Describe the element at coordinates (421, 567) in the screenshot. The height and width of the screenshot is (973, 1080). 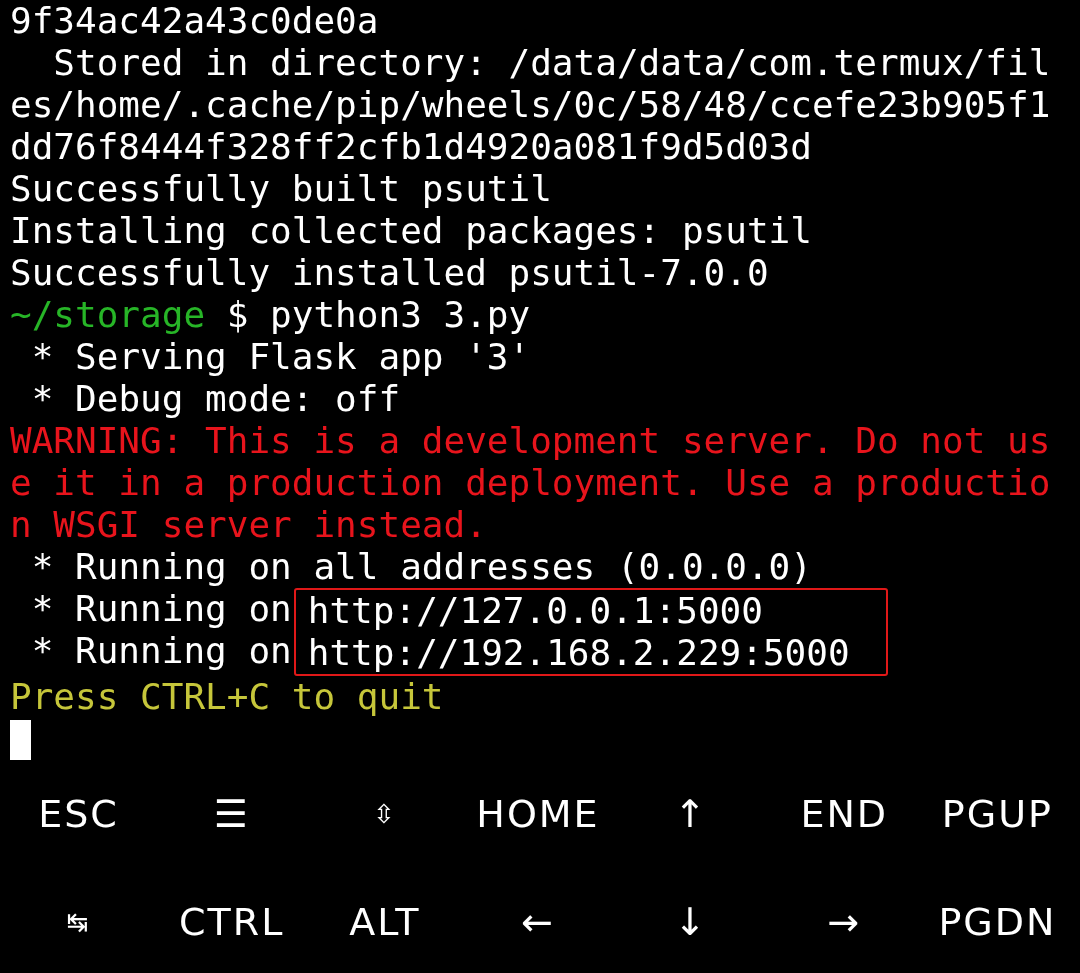
I see `output-line: * Running on all addresses (0.0.0.0)` at that location.